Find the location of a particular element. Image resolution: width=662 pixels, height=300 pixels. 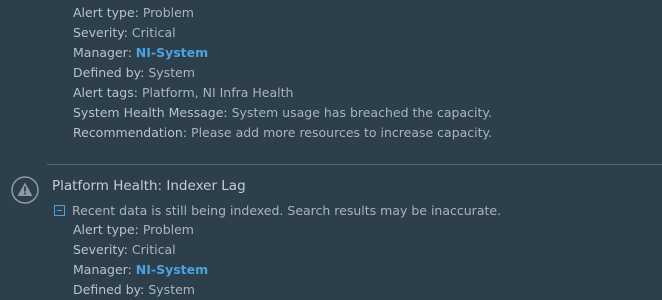

health-message-label: System Health Message: is located at coordinates (150, 112).